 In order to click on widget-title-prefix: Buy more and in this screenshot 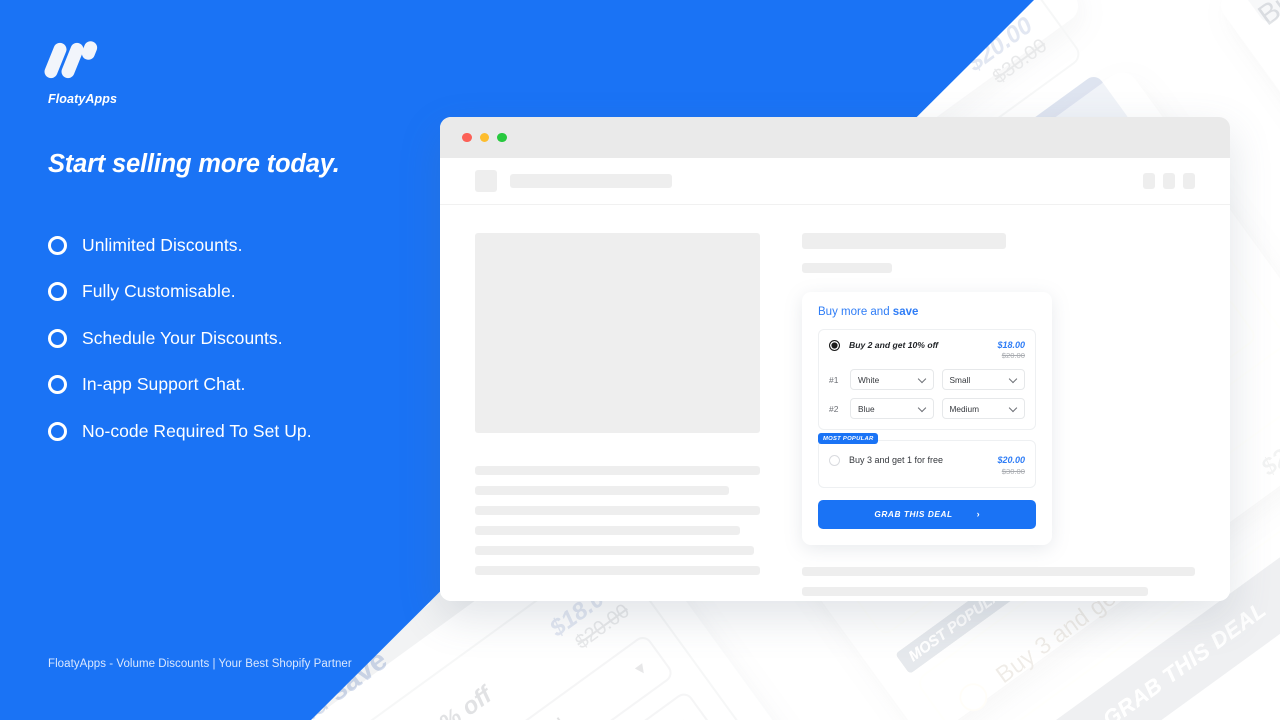, I will do `click(855, 312)`.